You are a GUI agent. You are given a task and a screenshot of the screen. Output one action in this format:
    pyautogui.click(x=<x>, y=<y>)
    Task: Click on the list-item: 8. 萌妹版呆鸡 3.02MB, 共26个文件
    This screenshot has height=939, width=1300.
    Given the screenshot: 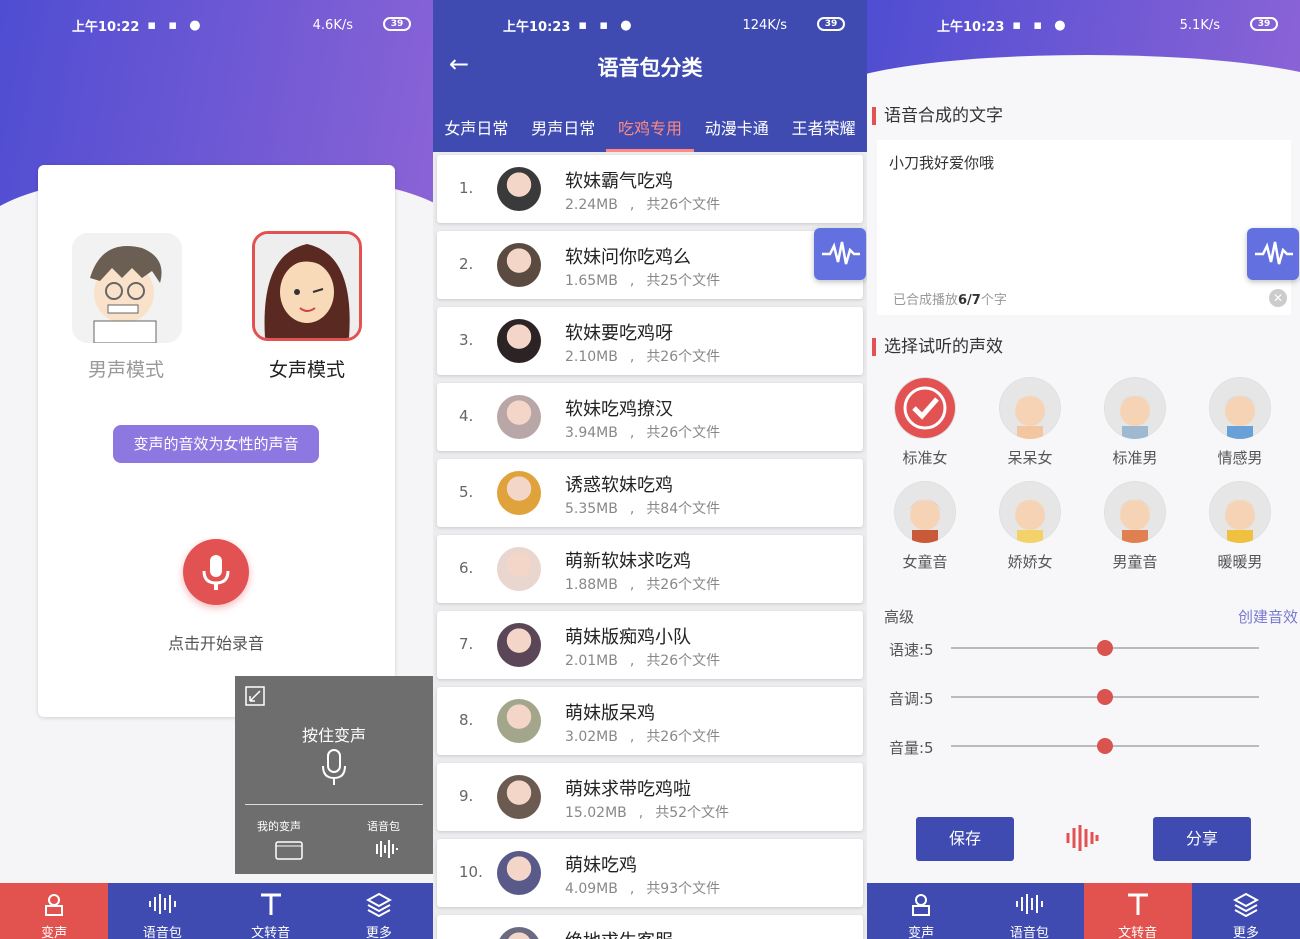 What is the action you would take?
    pyautogui.click(x=650, y=721)
    